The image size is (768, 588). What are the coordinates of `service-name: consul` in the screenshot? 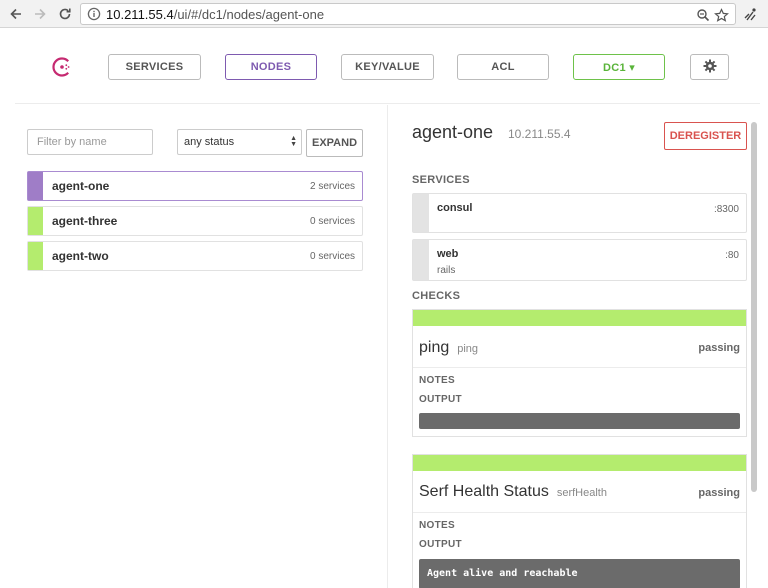 It's located at (455, 208).